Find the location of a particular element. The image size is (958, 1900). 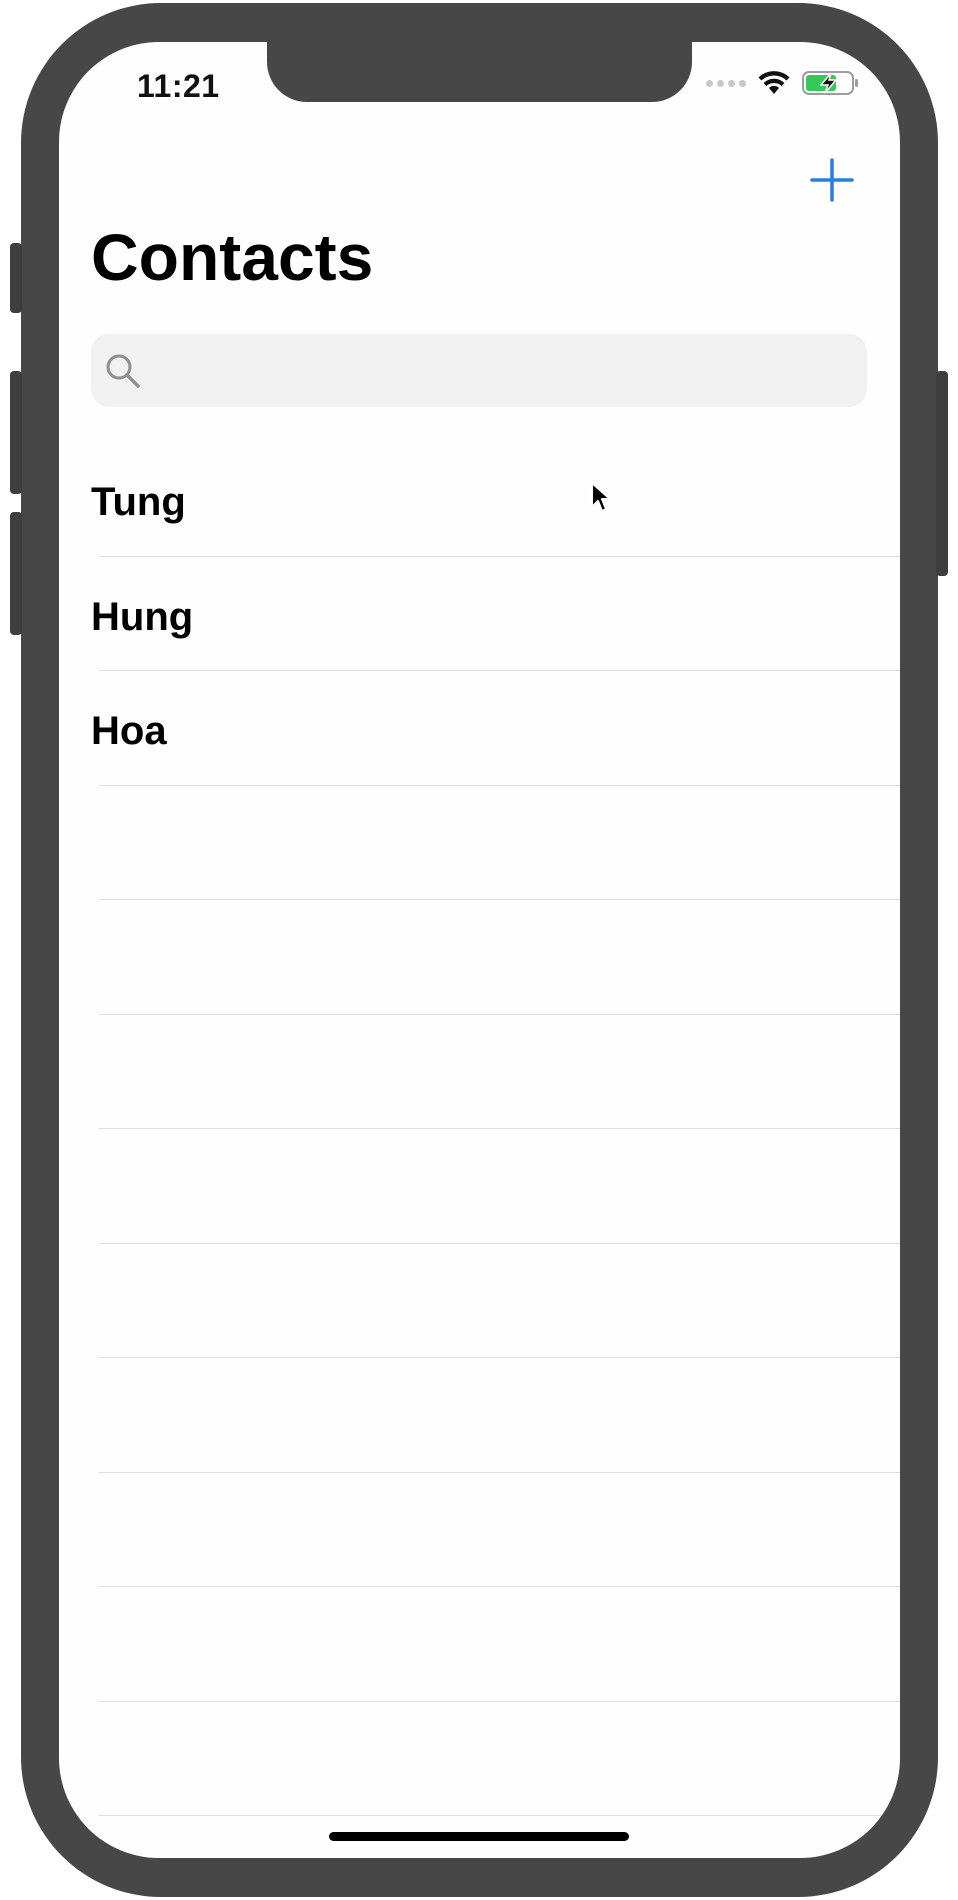

add-contact-button is located at coordinates (832, 180).